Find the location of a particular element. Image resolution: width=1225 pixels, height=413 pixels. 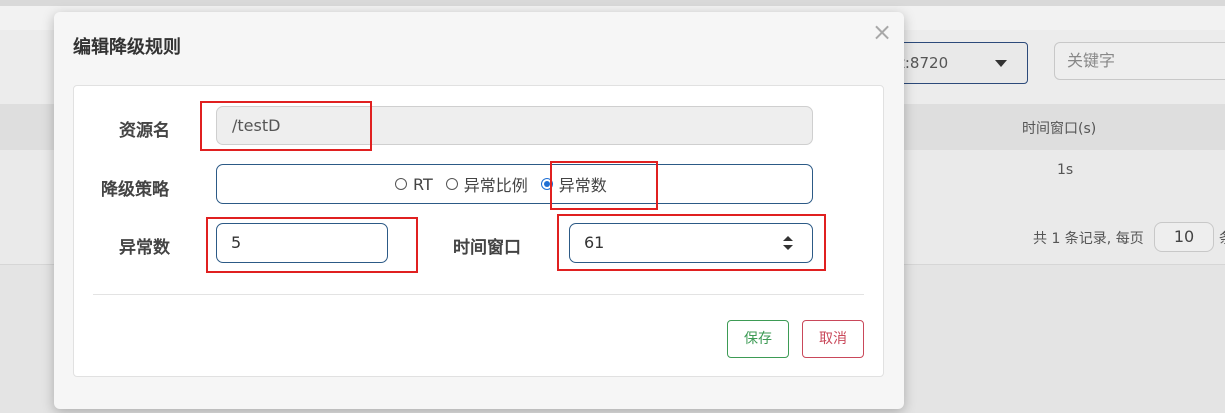

exception-count-label: 异常数 is located at coordinates (144, 248).